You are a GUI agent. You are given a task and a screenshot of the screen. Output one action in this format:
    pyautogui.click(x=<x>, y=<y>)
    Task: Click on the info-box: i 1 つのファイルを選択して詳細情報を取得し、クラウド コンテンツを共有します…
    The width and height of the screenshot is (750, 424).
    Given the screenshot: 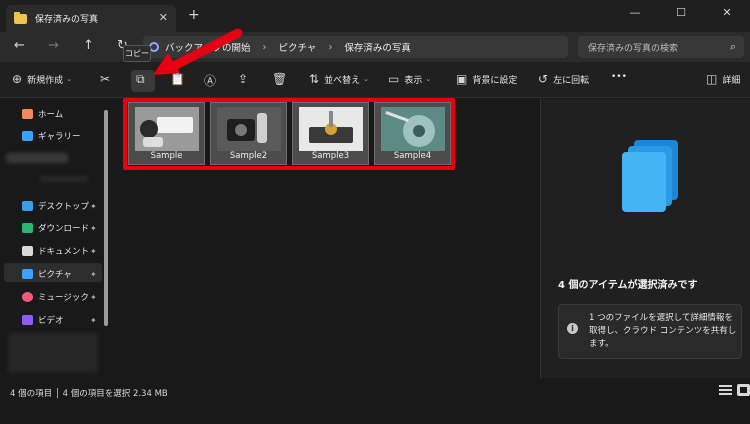 What is the action you would take?
    pyautogui.click(x=650, y=331)
    